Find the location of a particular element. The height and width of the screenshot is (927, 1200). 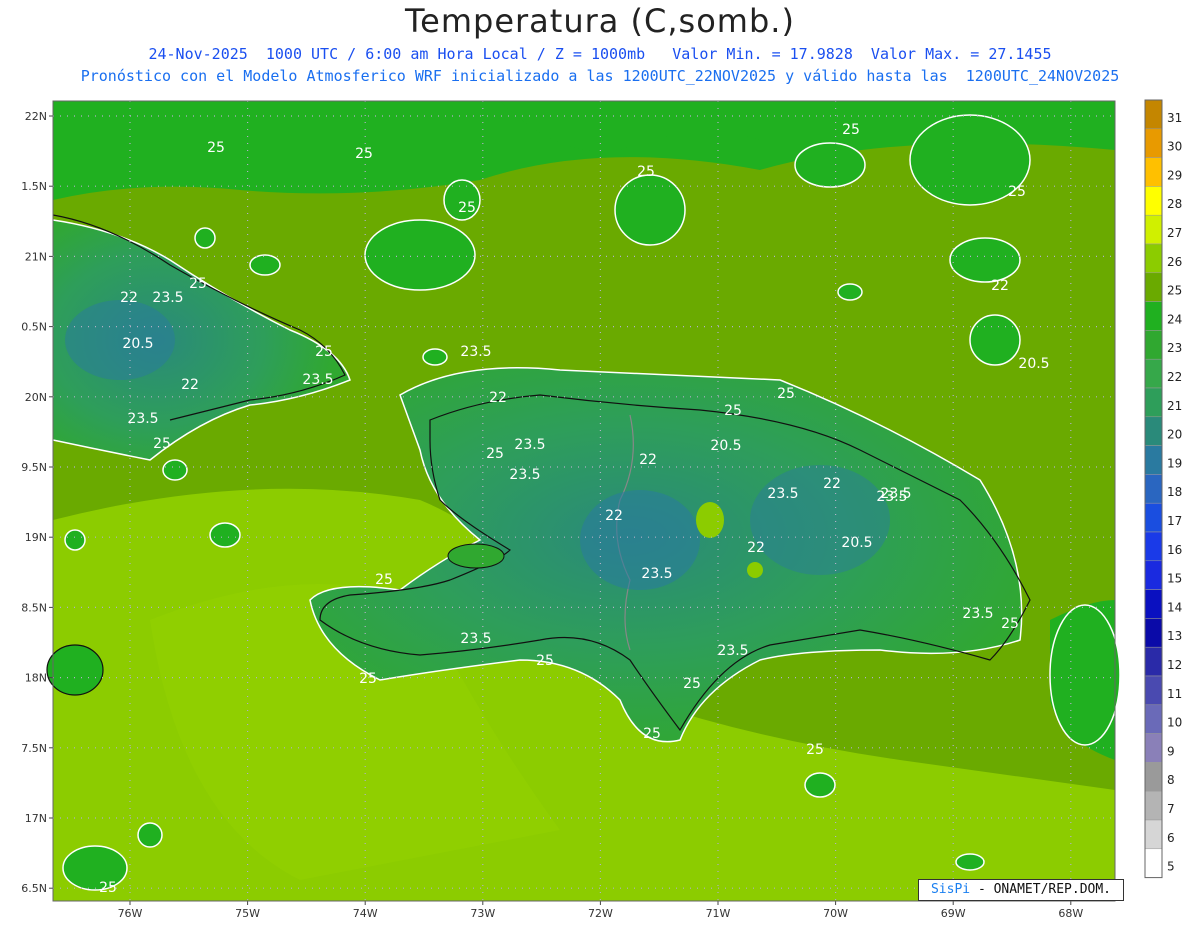

colorbar-label: 17 is located at coordinates (1174, 521).